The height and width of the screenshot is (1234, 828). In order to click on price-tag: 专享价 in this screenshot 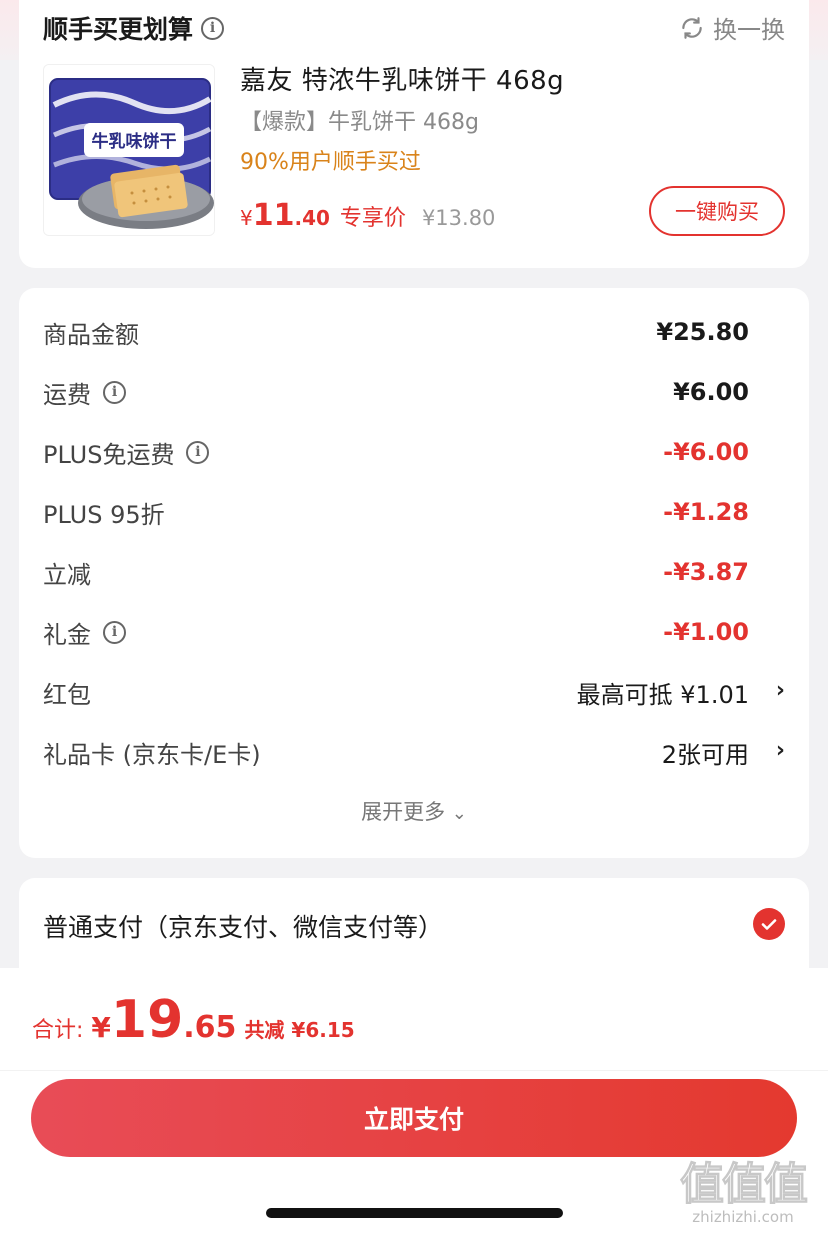, I will do `click(372, 218)`.